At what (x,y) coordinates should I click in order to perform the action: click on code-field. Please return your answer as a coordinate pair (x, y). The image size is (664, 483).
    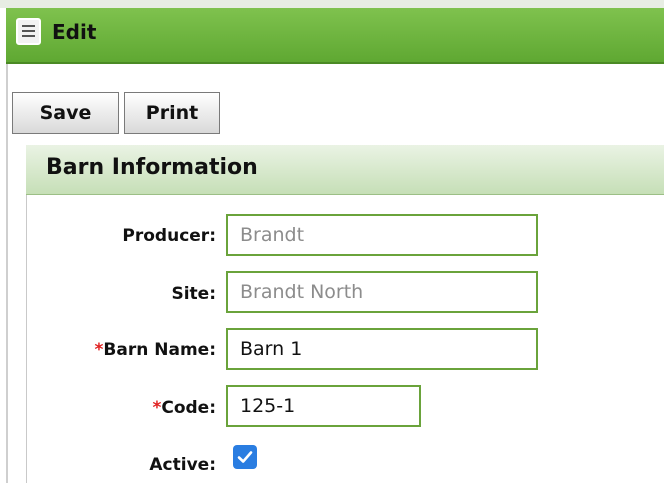
    Looking at the image, I should click on (323, 406).